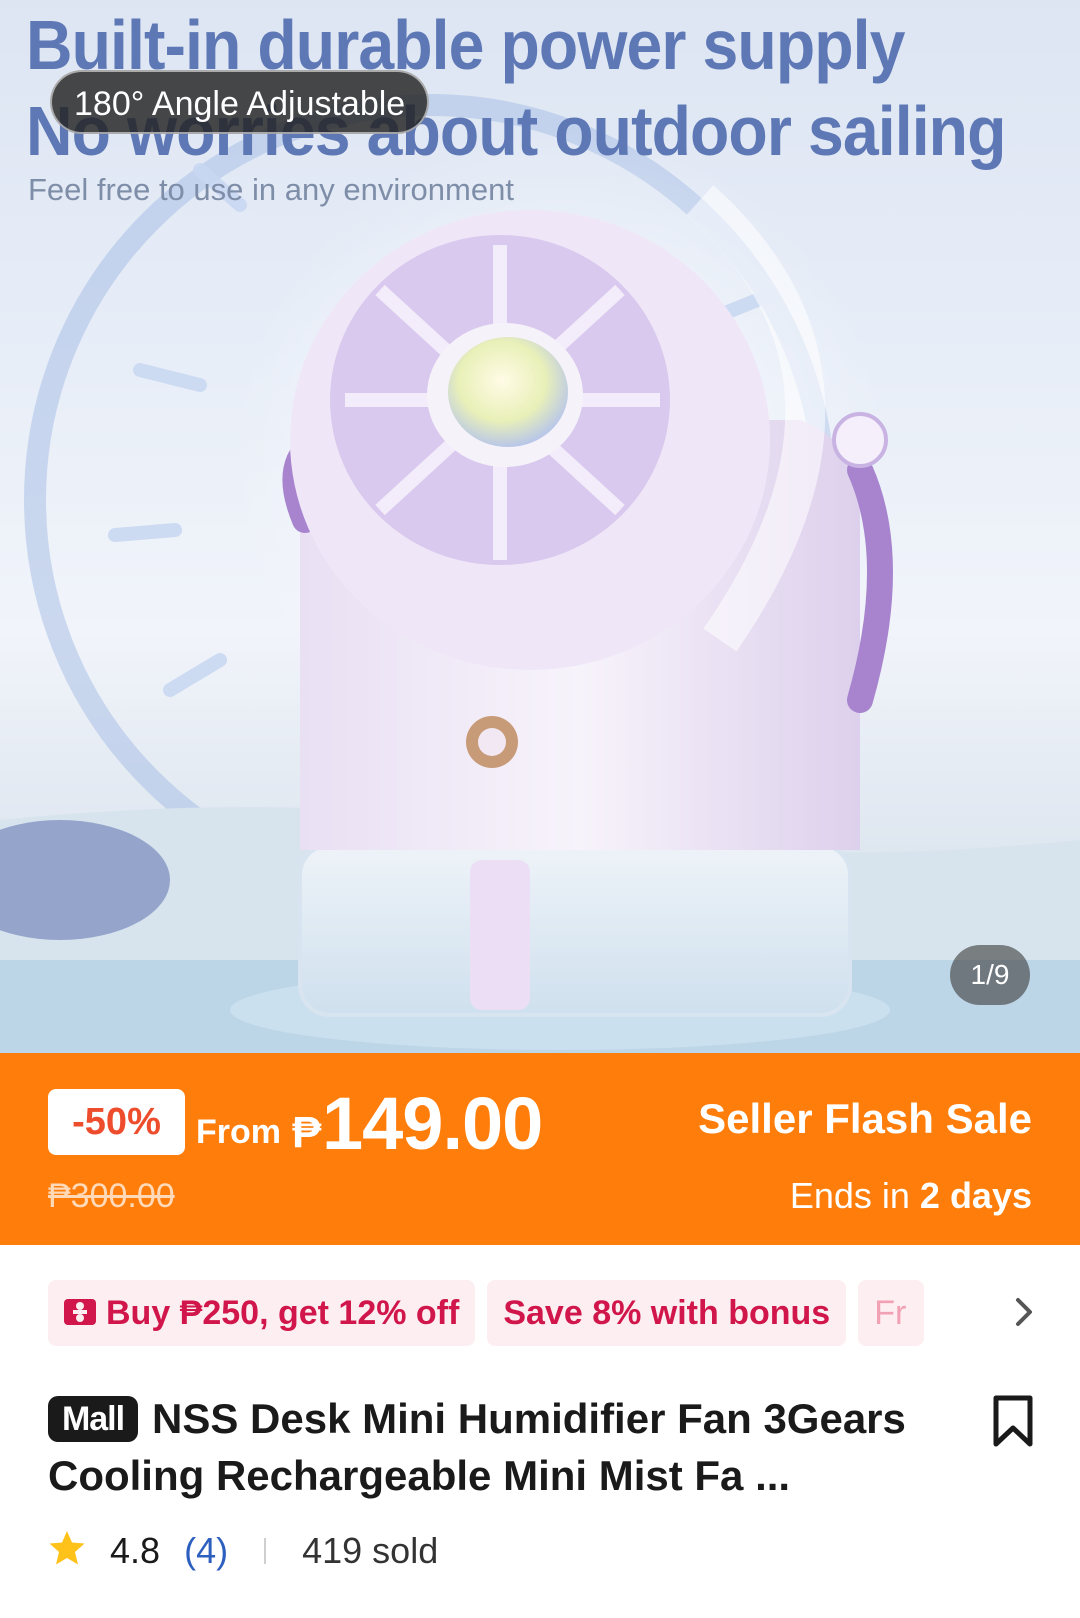 This screenshot has width=1080, height=1618. What do you see at coordinates (865, 1118) in the screenshot?
I see `flash-sale-title: Seller Flash Sale` at bounding box center [865, 1118].